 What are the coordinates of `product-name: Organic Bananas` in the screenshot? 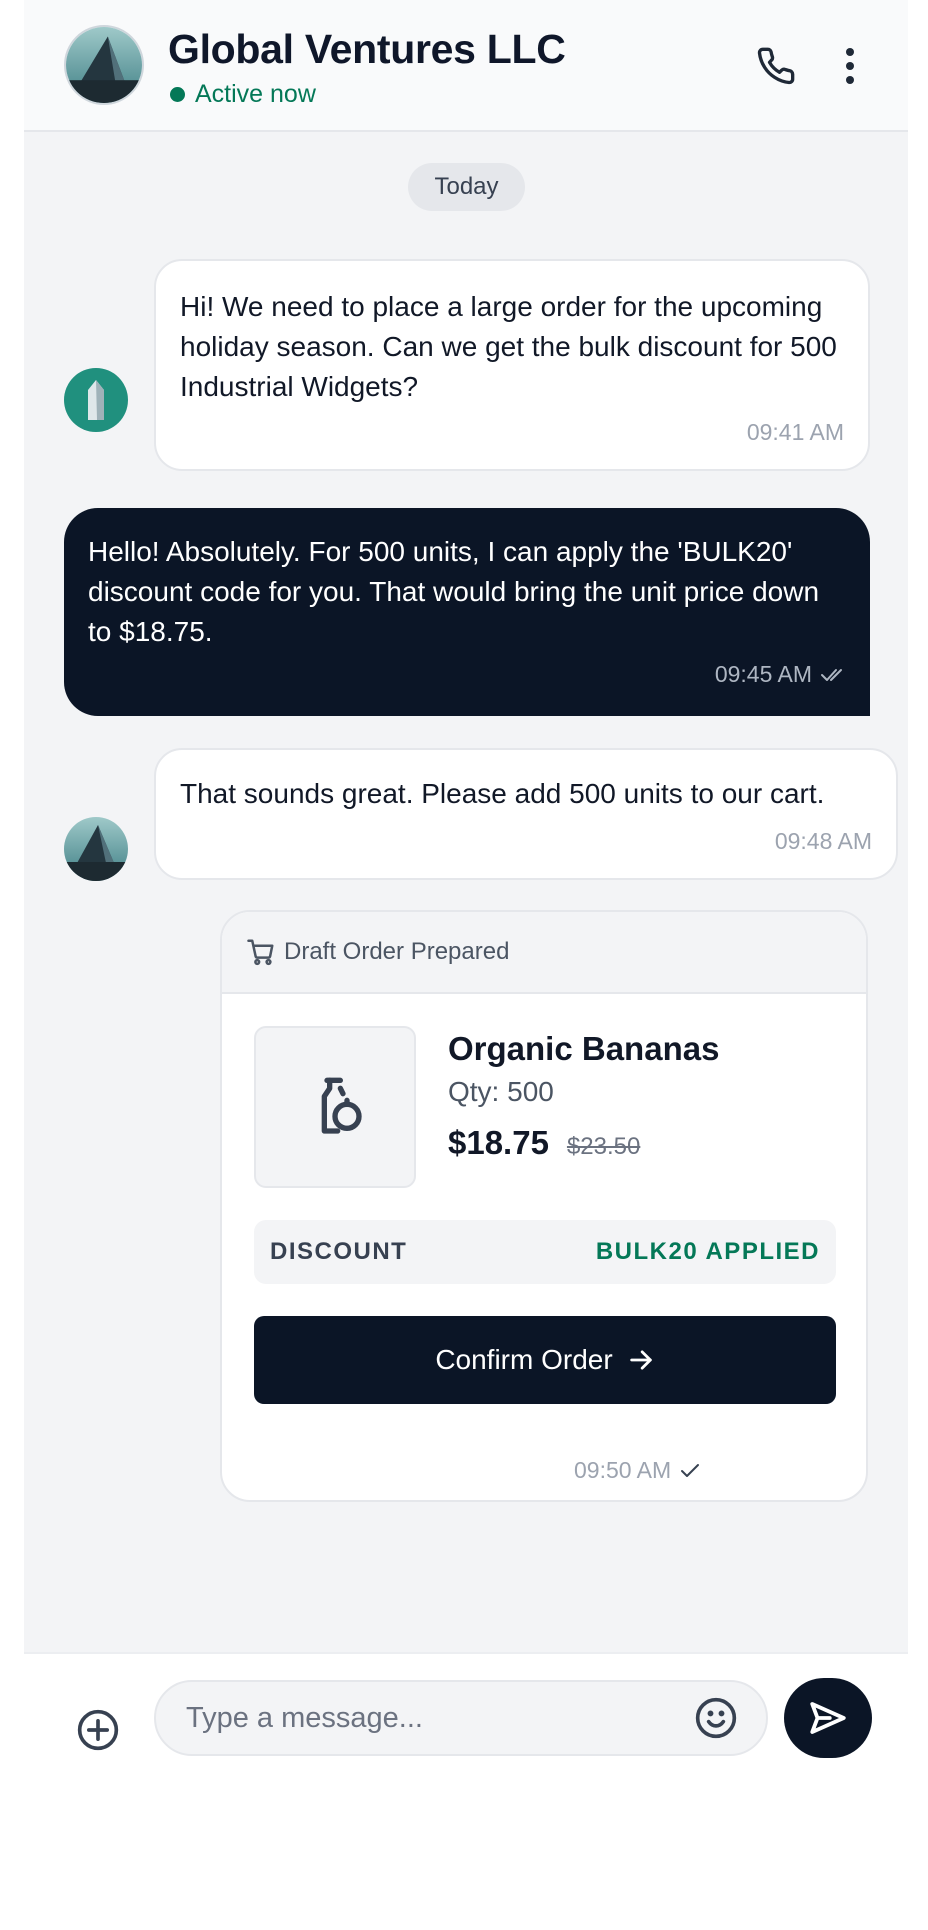 It's located at (584, 1048).